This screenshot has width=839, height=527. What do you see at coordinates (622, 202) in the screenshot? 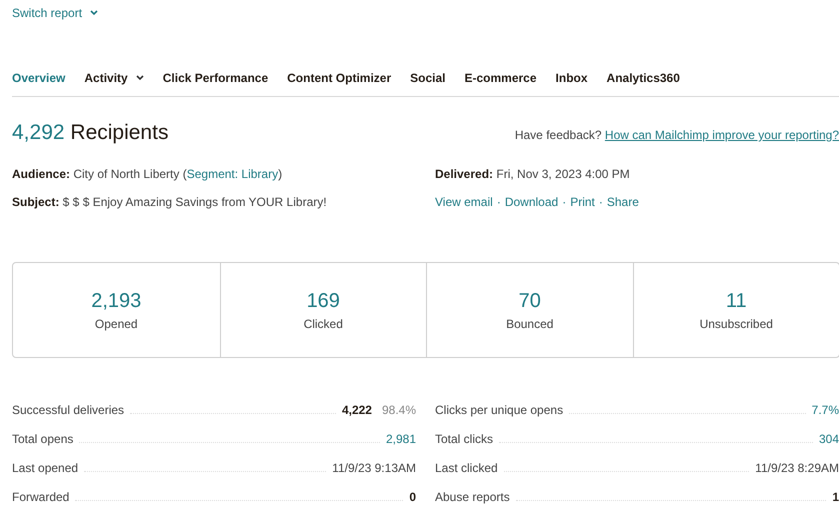
I see `action-link: Share` at bounding box center [622, 202].